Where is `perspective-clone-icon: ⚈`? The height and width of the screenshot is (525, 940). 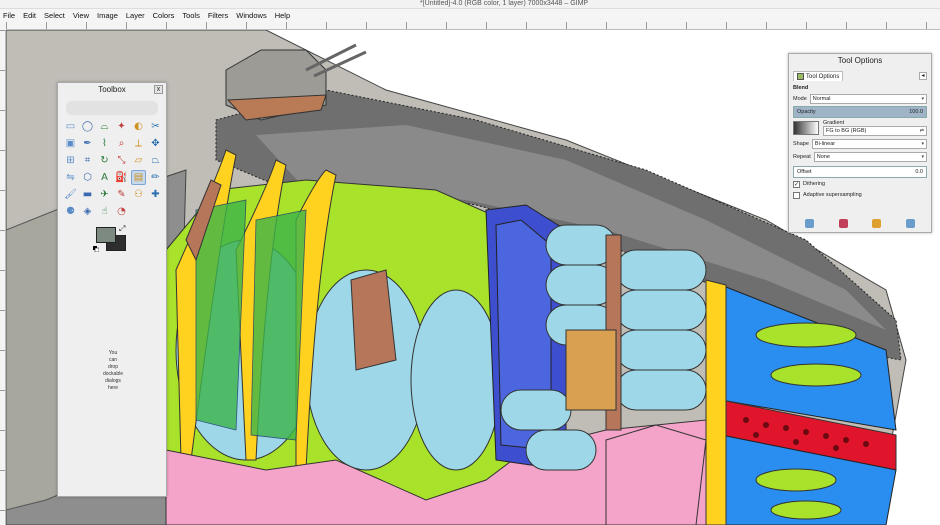
perspective-clone-icon: ⚈ is located at coordinates (70, 211).